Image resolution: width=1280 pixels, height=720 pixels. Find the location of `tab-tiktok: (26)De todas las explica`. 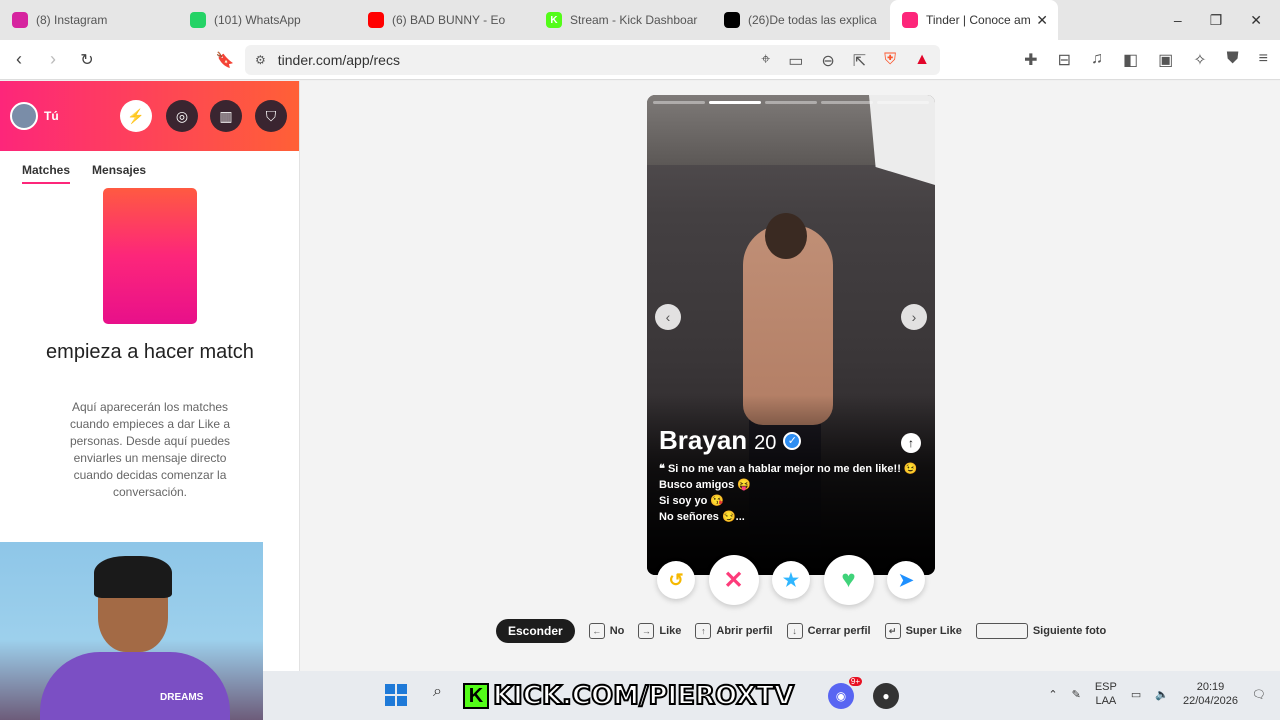

tab-tiktok: (26)De todas las explica is located at coordinates (801, 20).